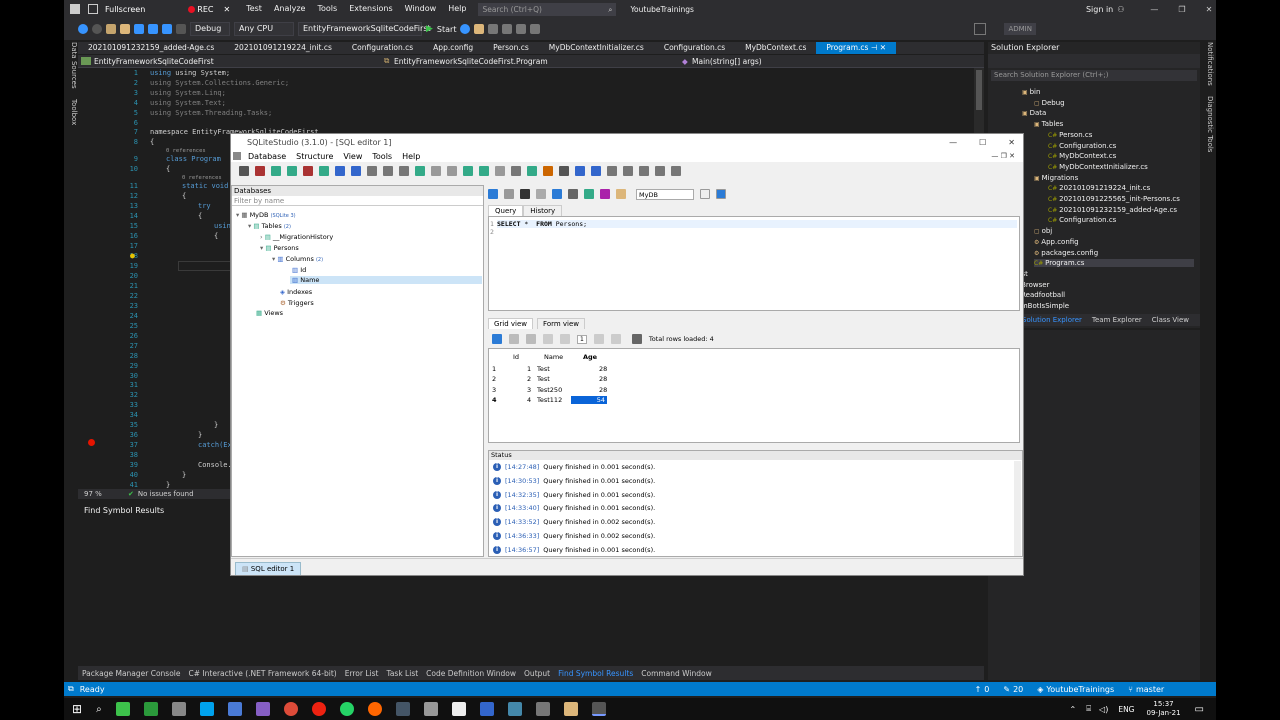 The height and width of the screenshot is (720, 1280). Describe the element at coordinates (202, 178) in the screenshot. I see `code-ref-11: 0 references` at that location.